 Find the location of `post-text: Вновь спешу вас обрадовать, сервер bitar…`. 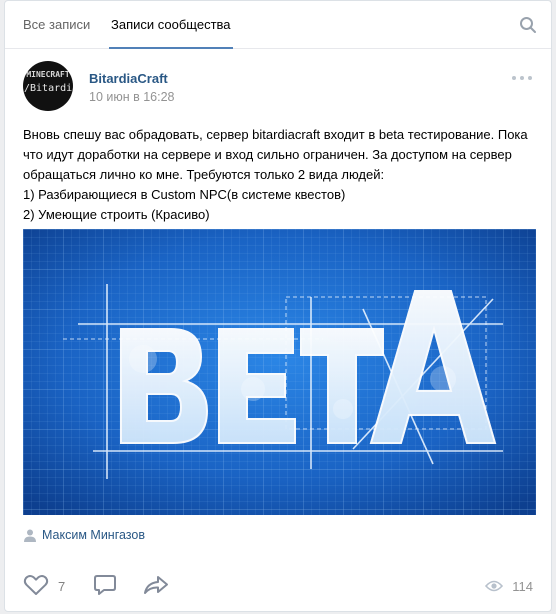

post-text: Вновь спешу вас обрадовать, сервер bitar… is located at coordinates (279, 175).